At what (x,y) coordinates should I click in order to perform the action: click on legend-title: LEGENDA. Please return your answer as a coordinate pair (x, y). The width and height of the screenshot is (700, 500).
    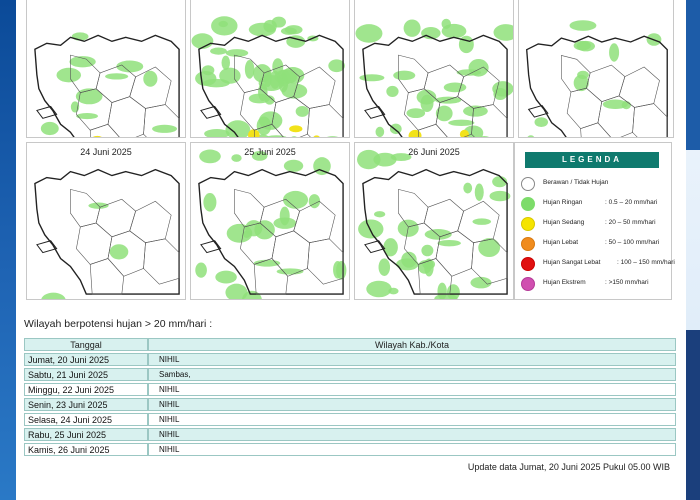
    Looking at the image, I should click on (592, 160).